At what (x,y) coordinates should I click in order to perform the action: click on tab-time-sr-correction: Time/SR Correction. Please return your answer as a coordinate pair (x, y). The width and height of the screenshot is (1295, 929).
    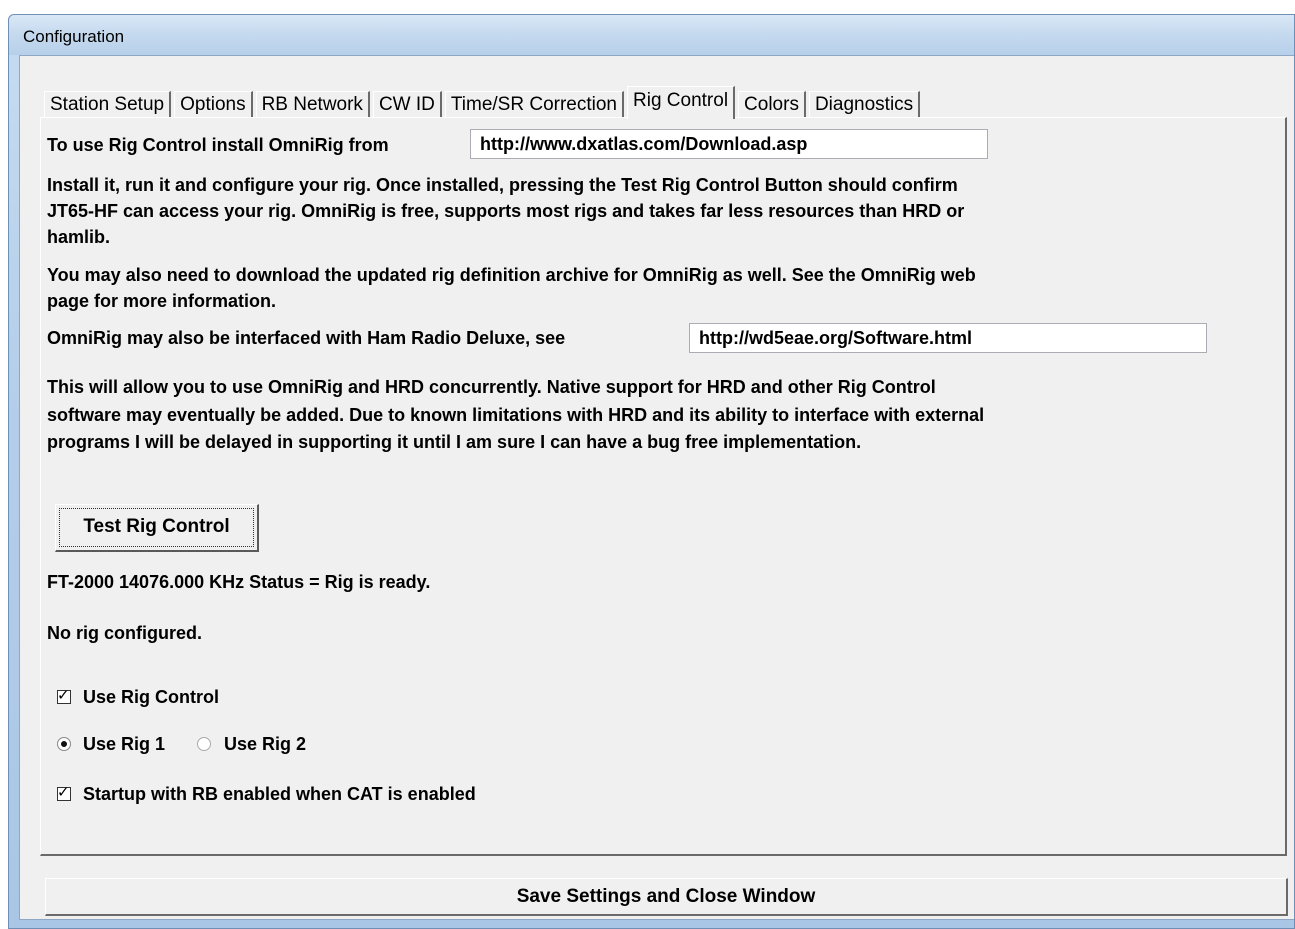
    Looking at the image, I should click on (534, 104).